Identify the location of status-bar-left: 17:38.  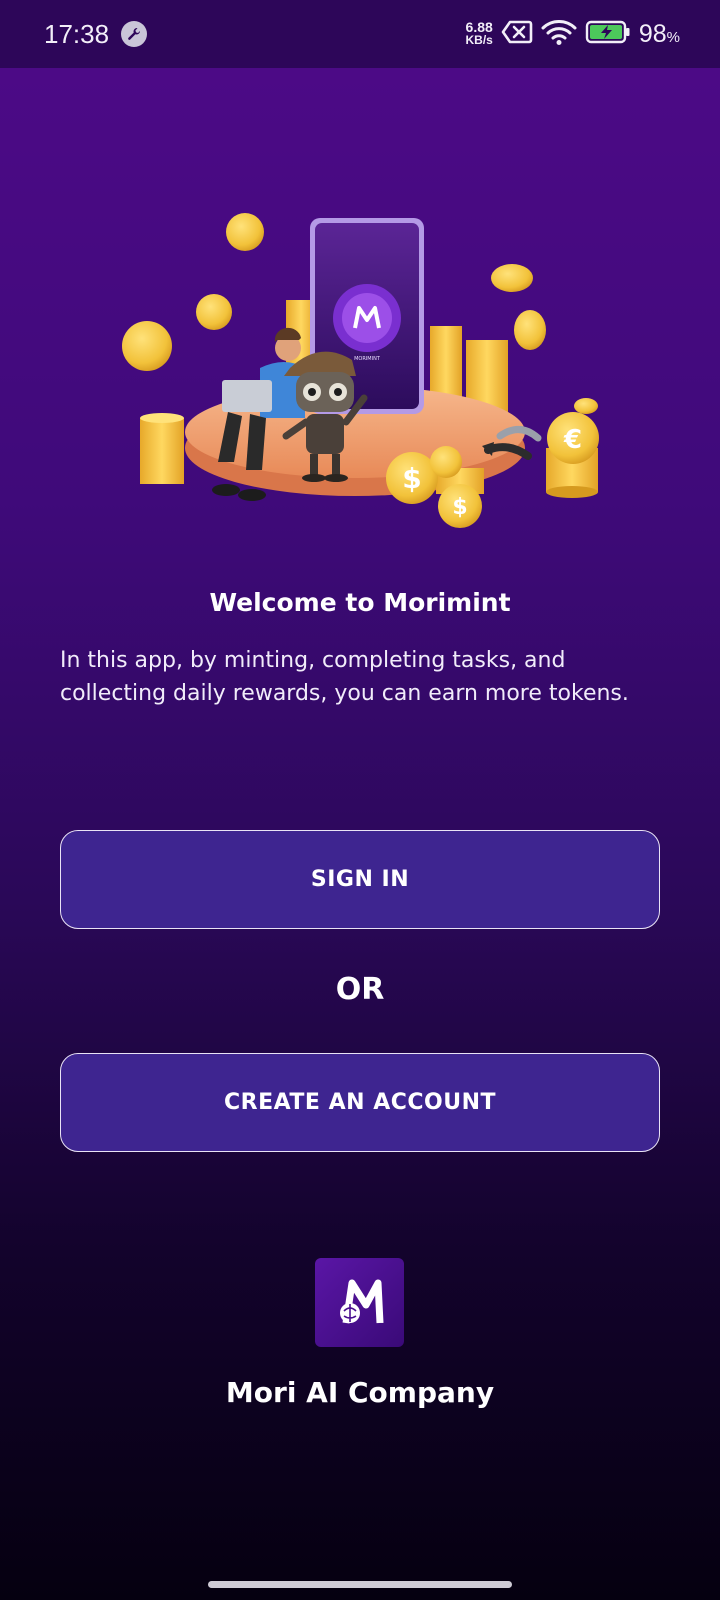
(96, 34).